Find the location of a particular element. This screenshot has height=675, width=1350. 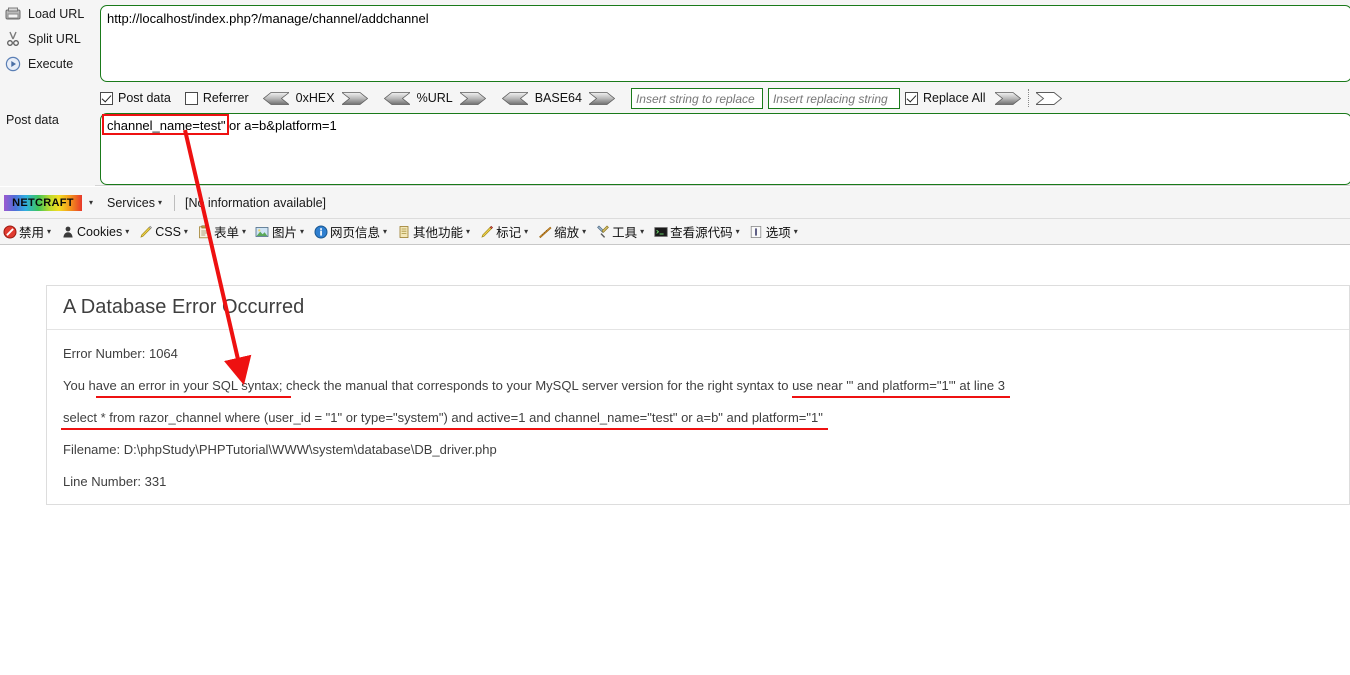

devbar-label-disable: 禁用 is located at coordinates (32, 233).